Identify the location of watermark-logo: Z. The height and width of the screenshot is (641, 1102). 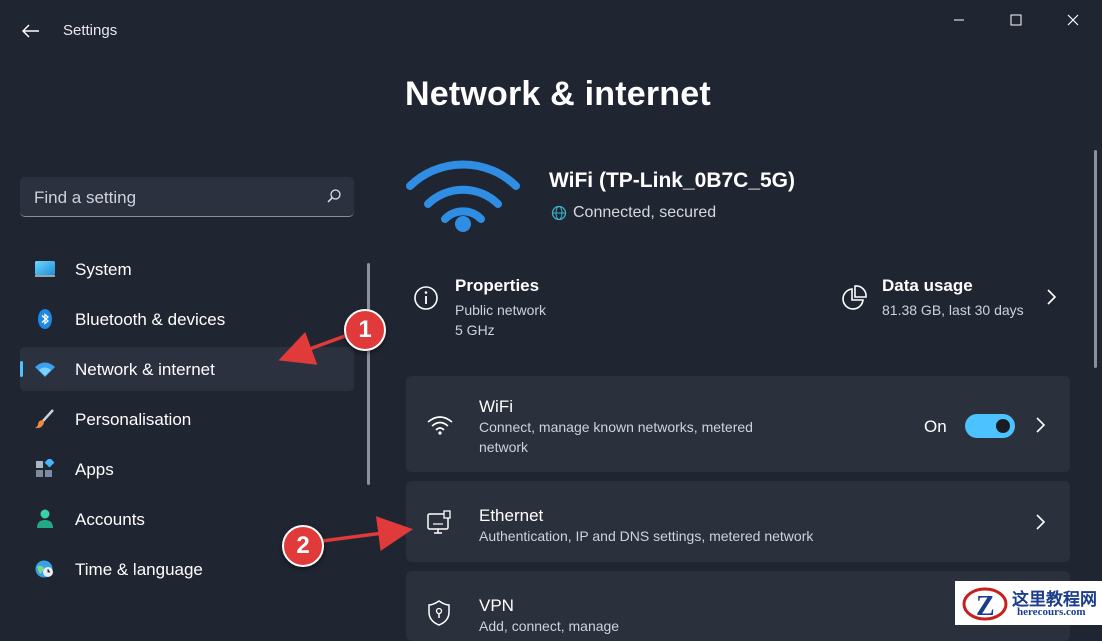
(985, 604).